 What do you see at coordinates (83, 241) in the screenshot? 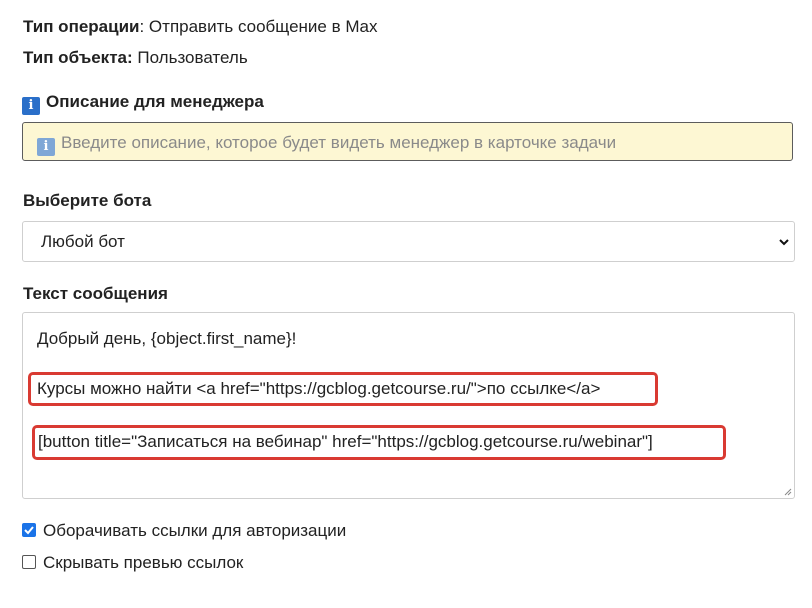
I see `bot-select-value: Любой бот` at bounding box center [83, 241].